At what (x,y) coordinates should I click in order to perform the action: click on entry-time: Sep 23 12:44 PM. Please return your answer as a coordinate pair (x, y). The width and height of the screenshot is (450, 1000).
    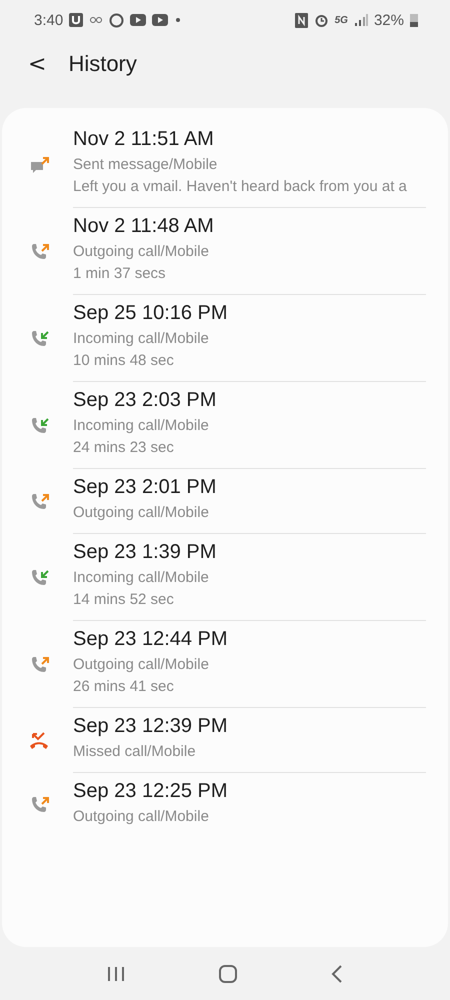
    Looking at the image, I should click on (151, 639).